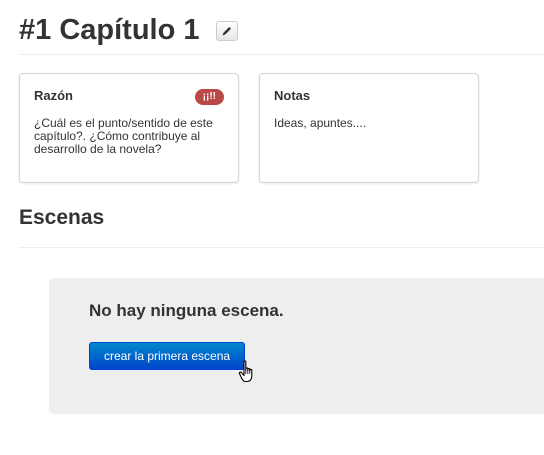 This screenshot has width=544, height=455. I want to click on create-first-scene-button: crear la primera escena, so click(167, 356).